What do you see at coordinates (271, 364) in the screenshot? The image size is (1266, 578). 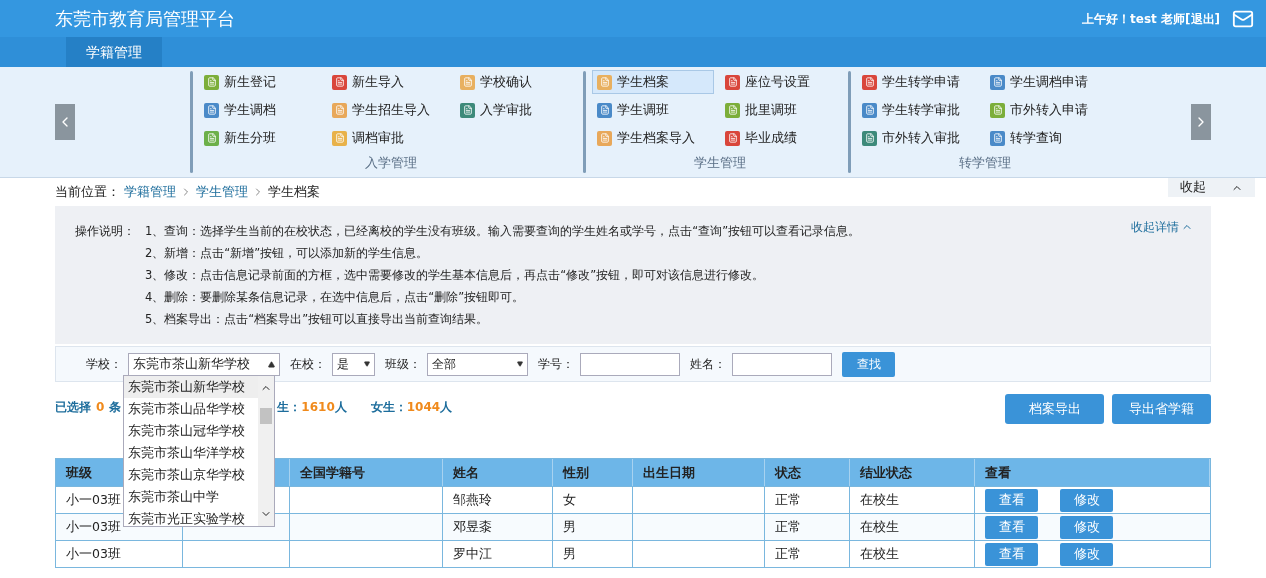 I see `triangle-up-icon` at bounding box center [271, 364].